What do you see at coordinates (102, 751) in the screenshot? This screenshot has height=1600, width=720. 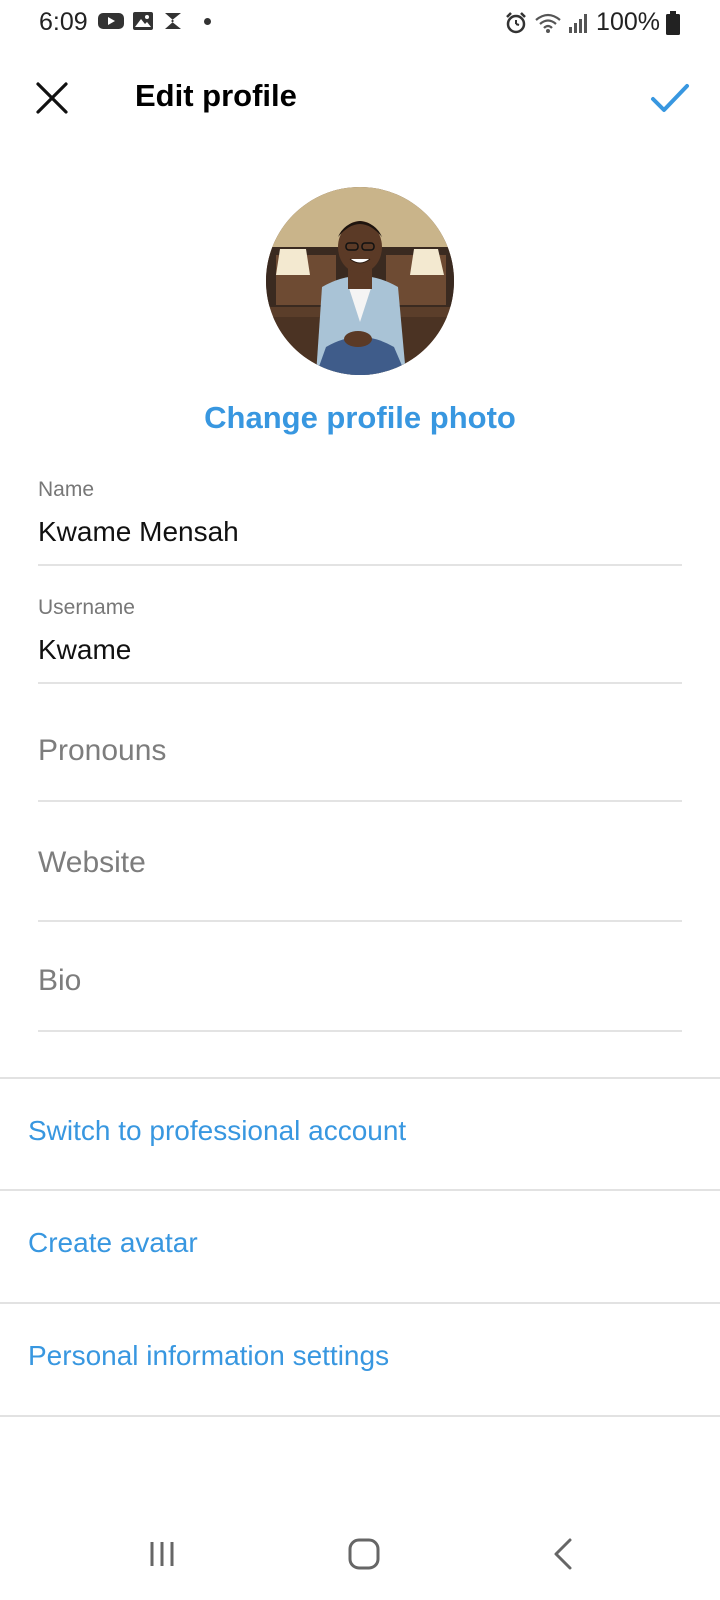 I see `pronouns-placeholder: Pronouns` at bounding box center [102, 751].